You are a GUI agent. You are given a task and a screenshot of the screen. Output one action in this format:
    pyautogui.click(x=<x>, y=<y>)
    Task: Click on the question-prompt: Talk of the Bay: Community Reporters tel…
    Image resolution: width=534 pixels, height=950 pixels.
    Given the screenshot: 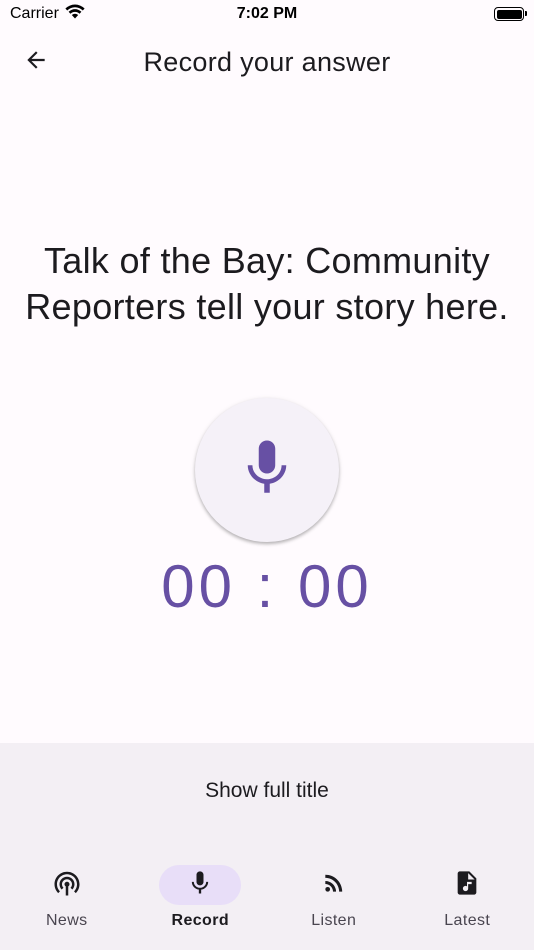 What is the action you would take?
    pyautogui.click(x=267, y=283)
    